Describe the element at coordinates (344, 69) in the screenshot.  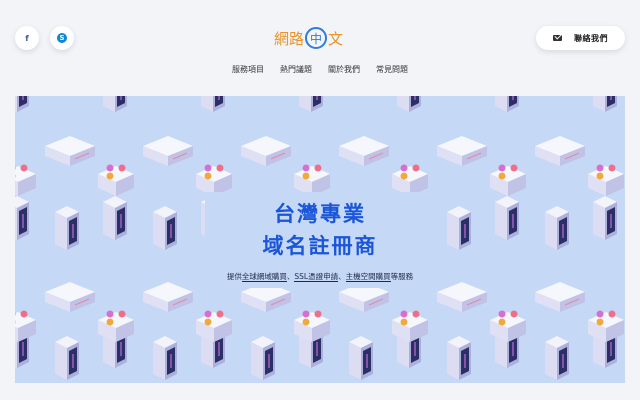
I see `nav-item-about: 關於我們` at that location.